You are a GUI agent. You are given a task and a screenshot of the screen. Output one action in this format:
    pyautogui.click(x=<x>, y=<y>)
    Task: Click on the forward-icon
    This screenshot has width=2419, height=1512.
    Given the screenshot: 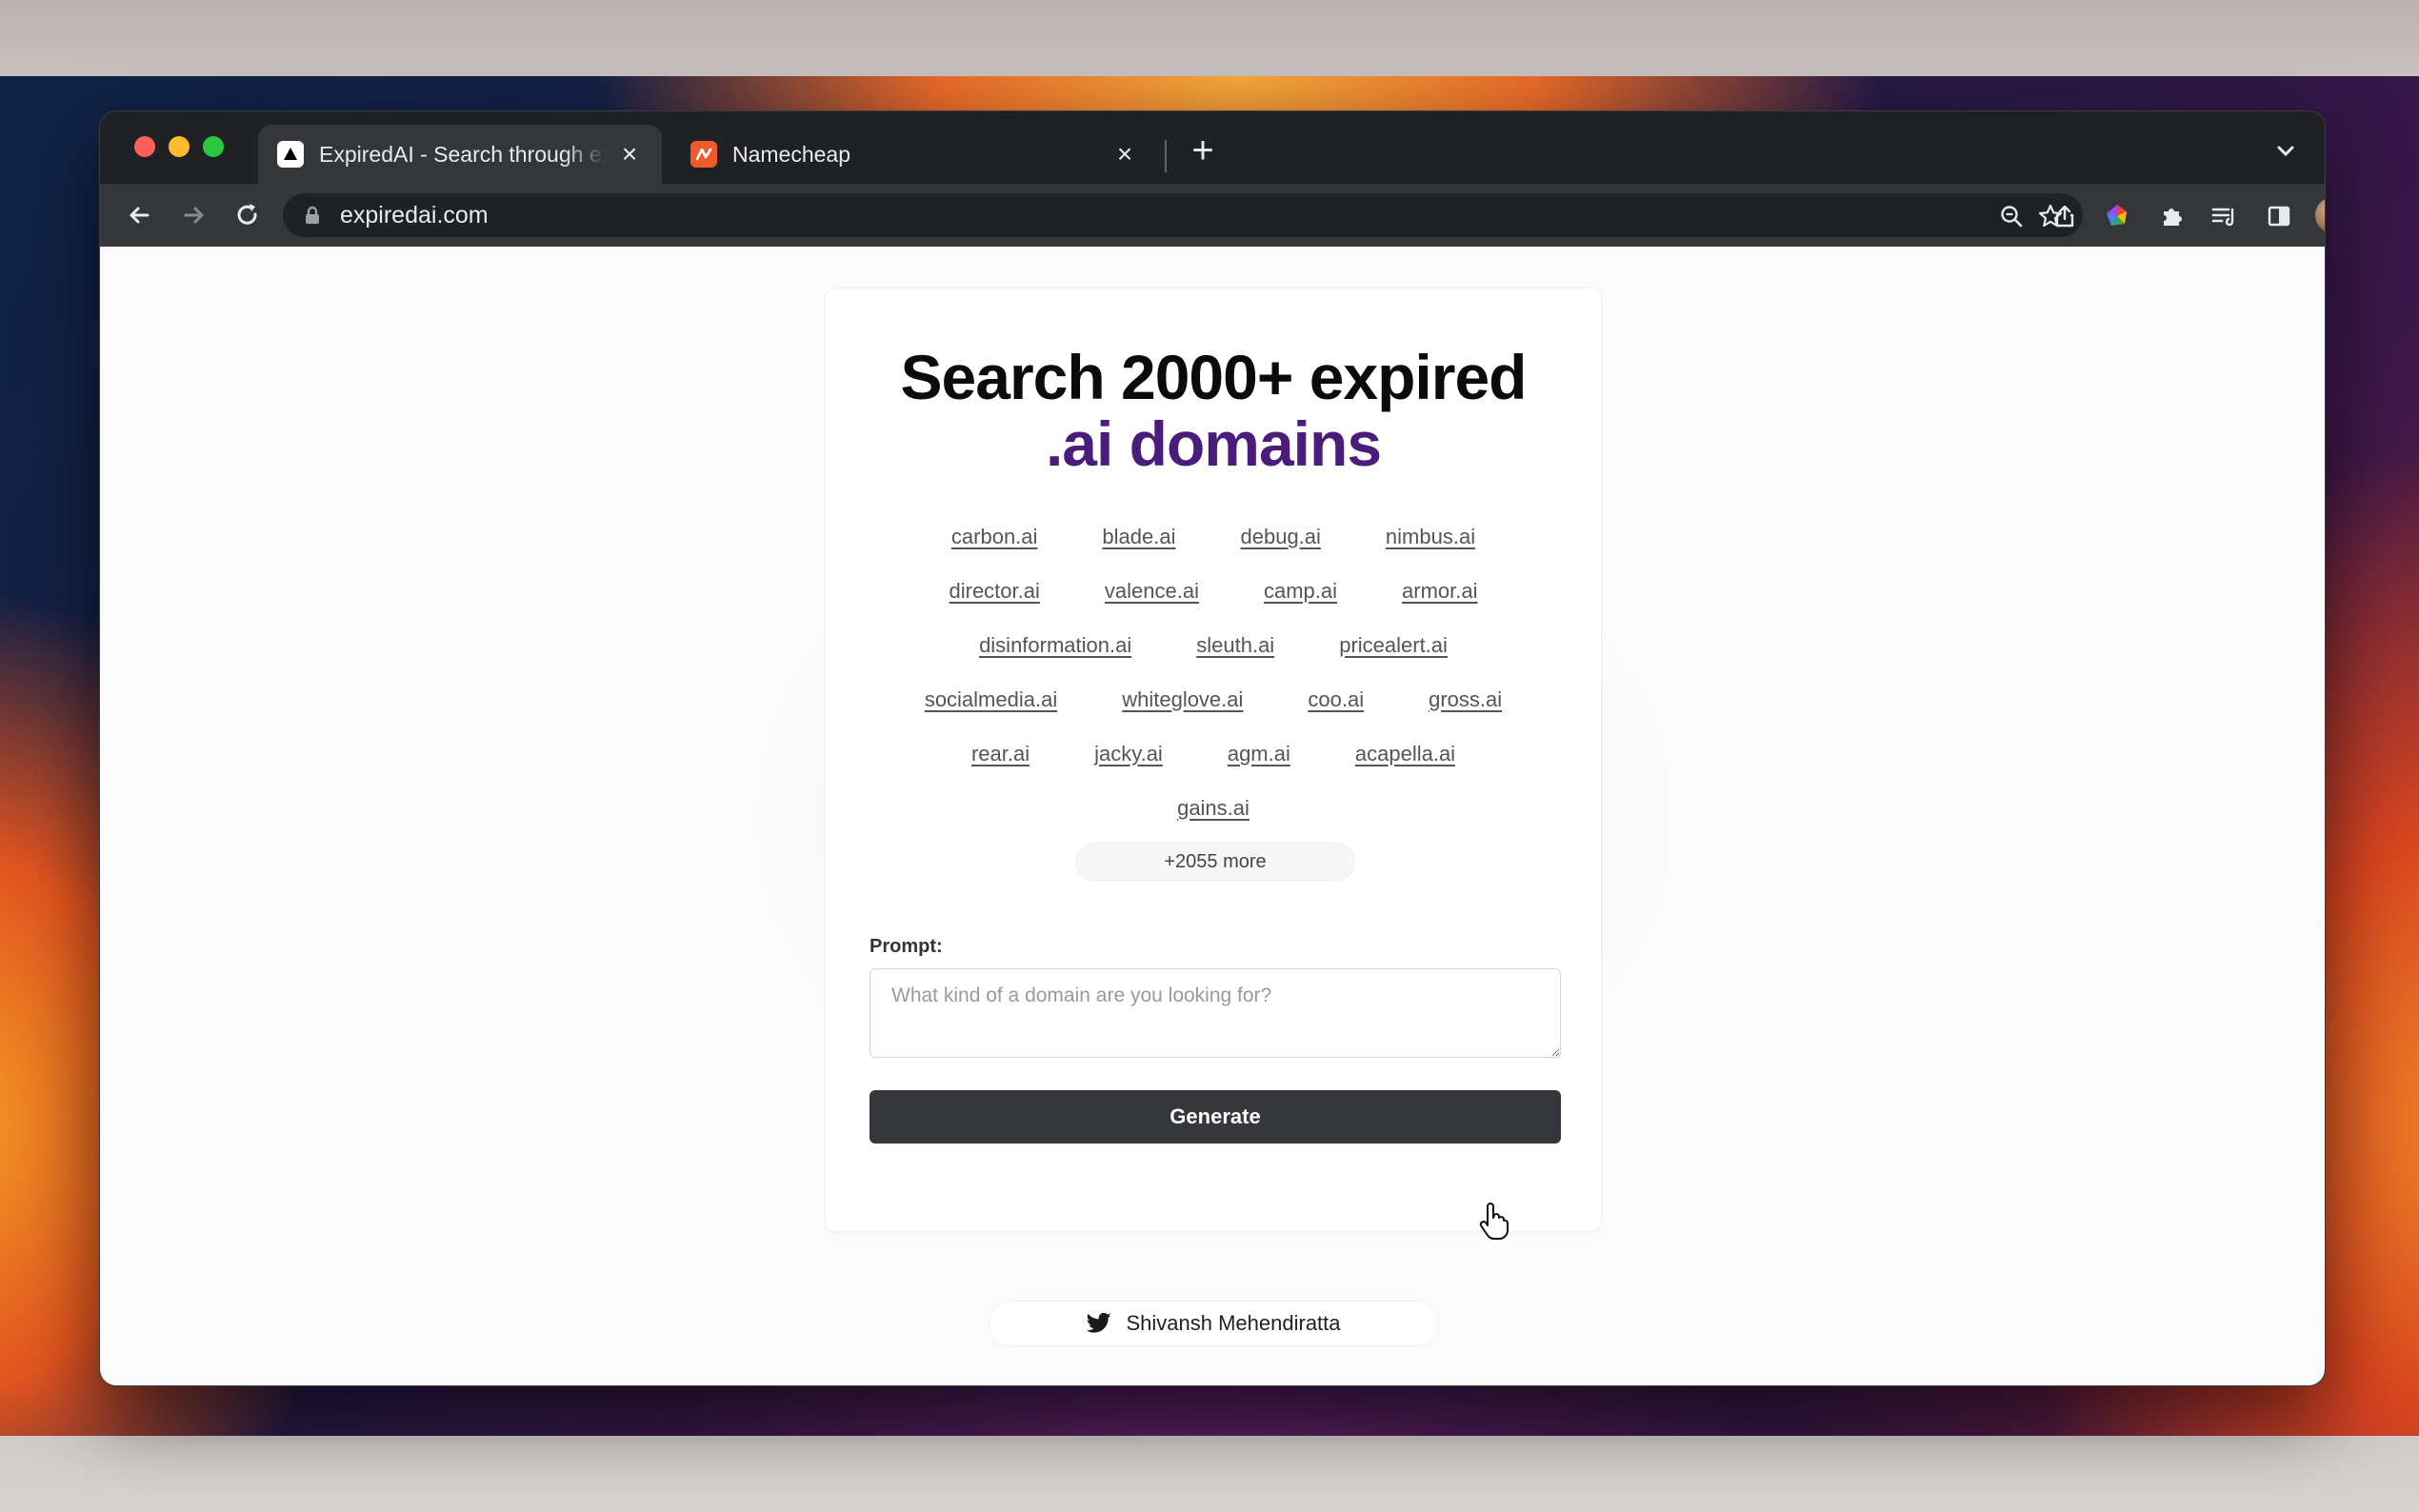 What is the action you would take?
    pyautogui.click(x=194, y=215)
    